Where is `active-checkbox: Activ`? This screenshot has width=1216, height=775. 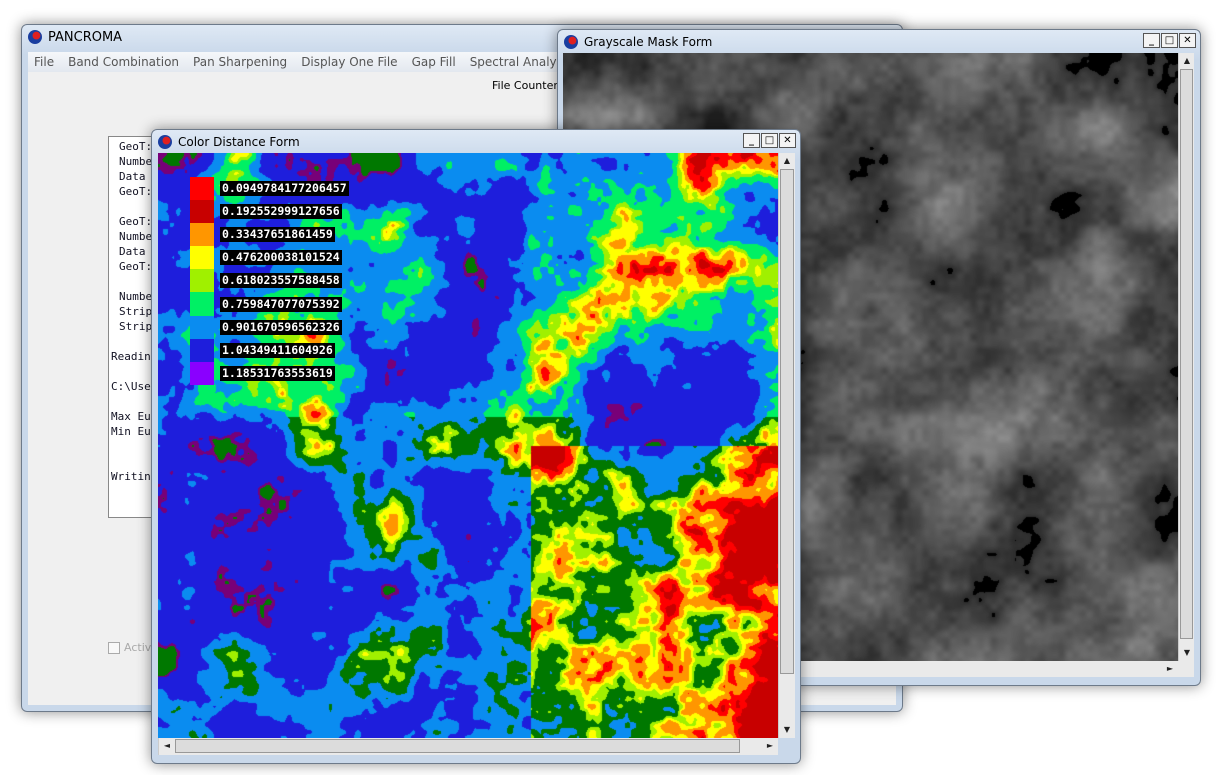
active-checkbox: Activ is located at coordinates (129, 647).